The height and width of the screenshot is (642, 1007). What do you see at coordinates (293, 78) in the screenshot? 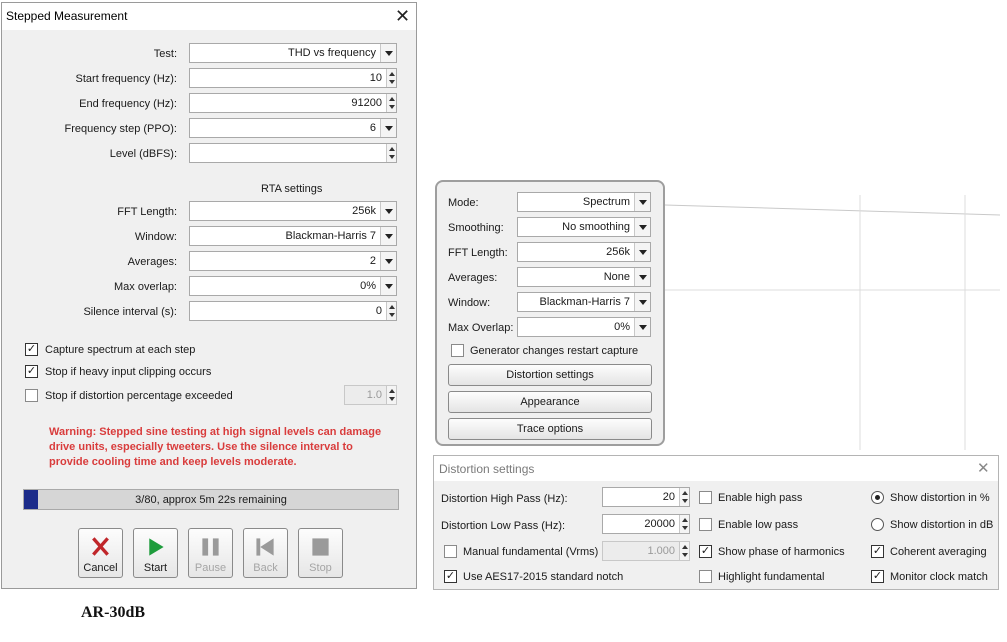
I see `start-frequency-input: 10` at bounding box center [293, 78].